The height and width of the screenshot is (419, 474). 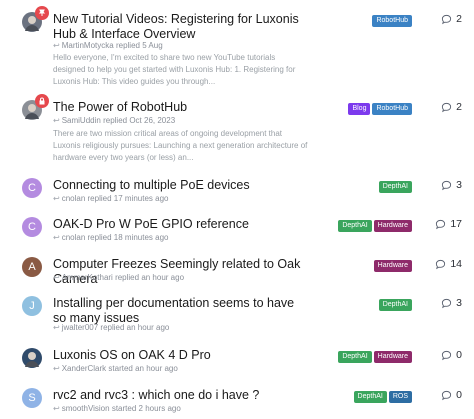 I want to click on timestamp: 5 Aug, so click(x=152, y=45).